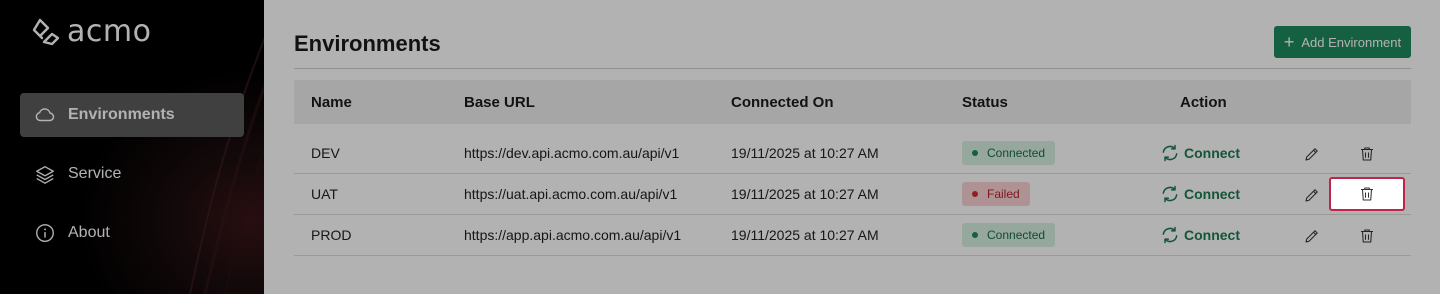 This screenshot has height=294, width=1440. I want to click on column-header-connected-on: Connected On, so click(782, 102).